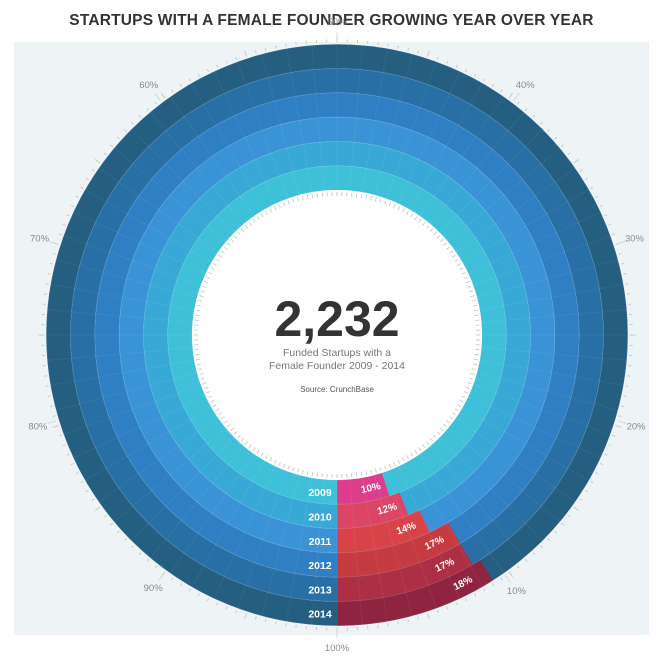 The height and width of the screenshot is (660, 663). Describe the element at coordinates (154, 588) in the screenshot. I see `scale-label-90: 90%` at that location.